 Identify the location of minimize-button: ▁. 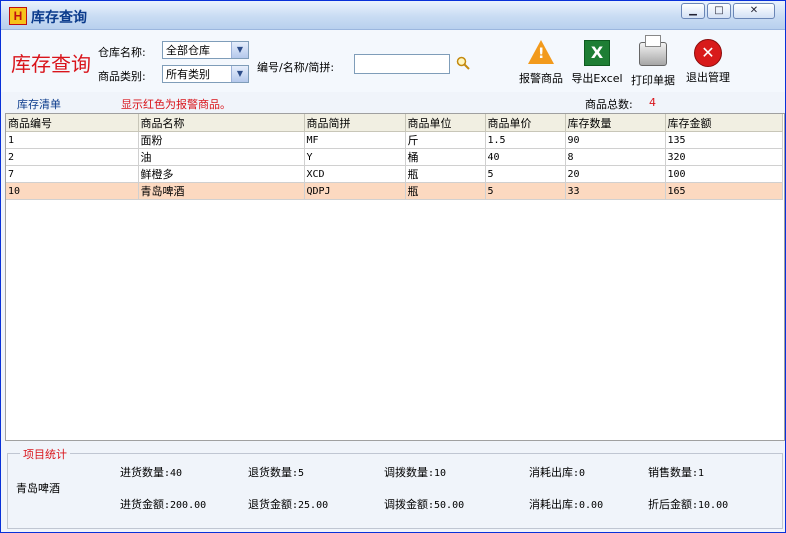
(693, 11).